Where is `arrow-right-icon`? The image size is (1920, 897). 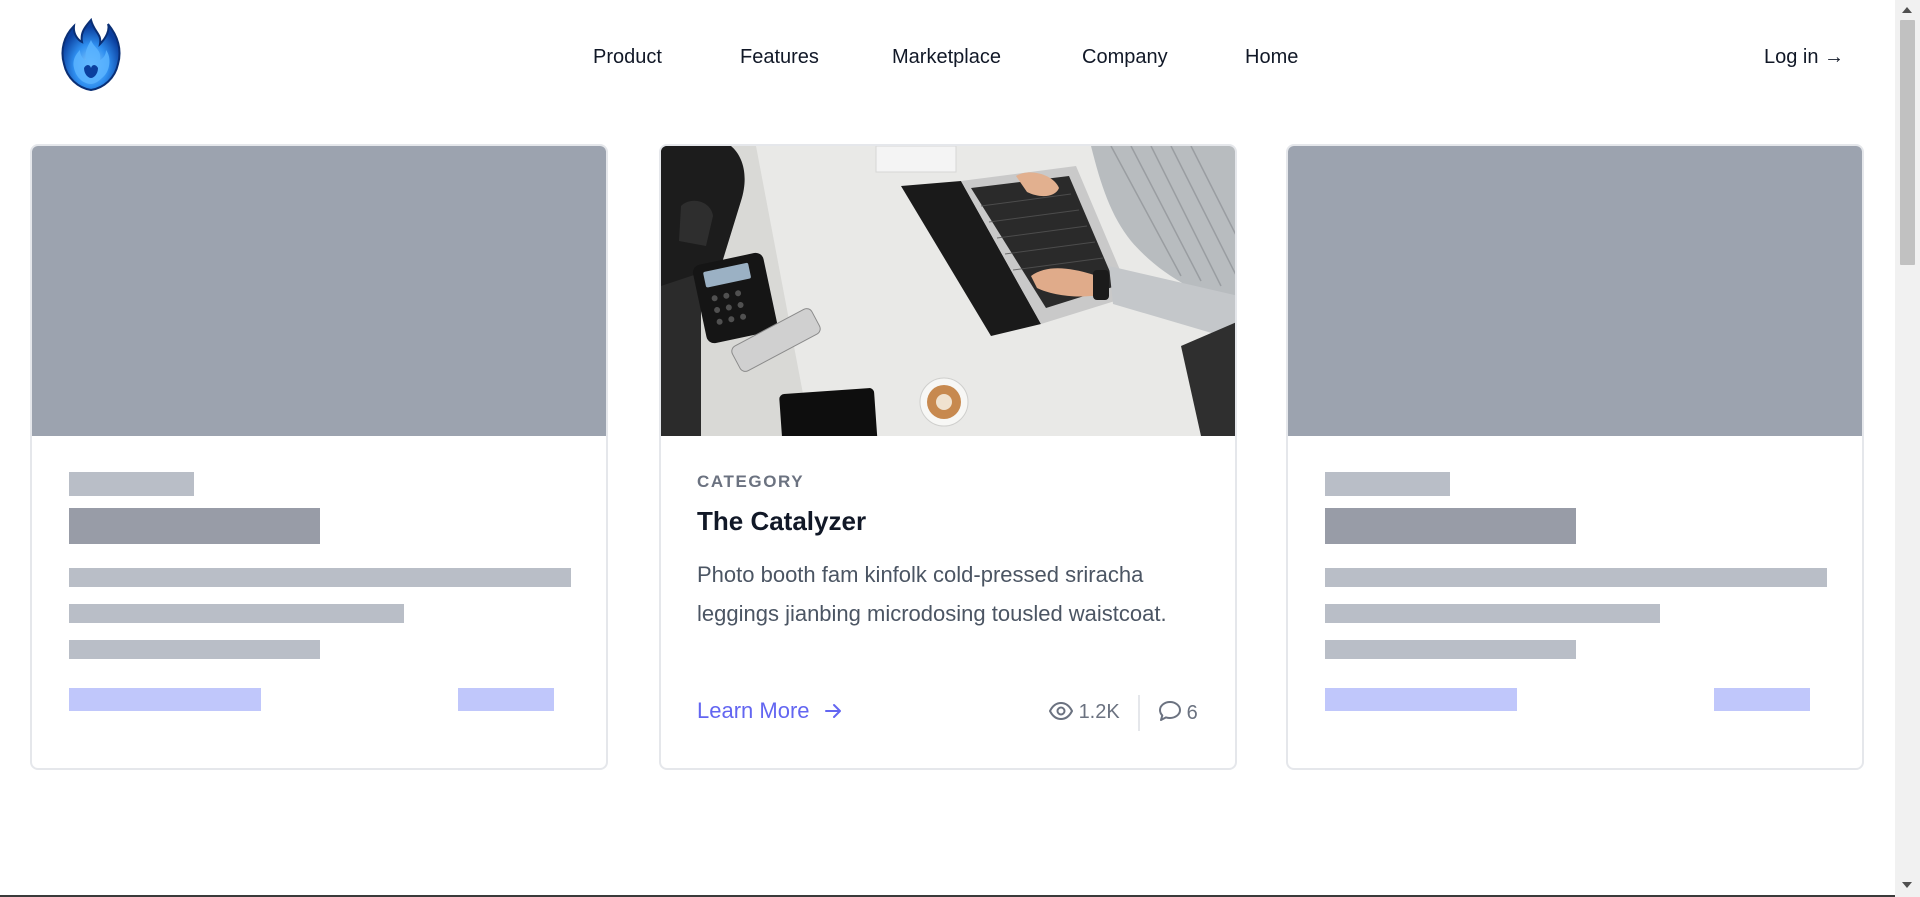
arrow-right-icon is located at coordinates (832, 712).